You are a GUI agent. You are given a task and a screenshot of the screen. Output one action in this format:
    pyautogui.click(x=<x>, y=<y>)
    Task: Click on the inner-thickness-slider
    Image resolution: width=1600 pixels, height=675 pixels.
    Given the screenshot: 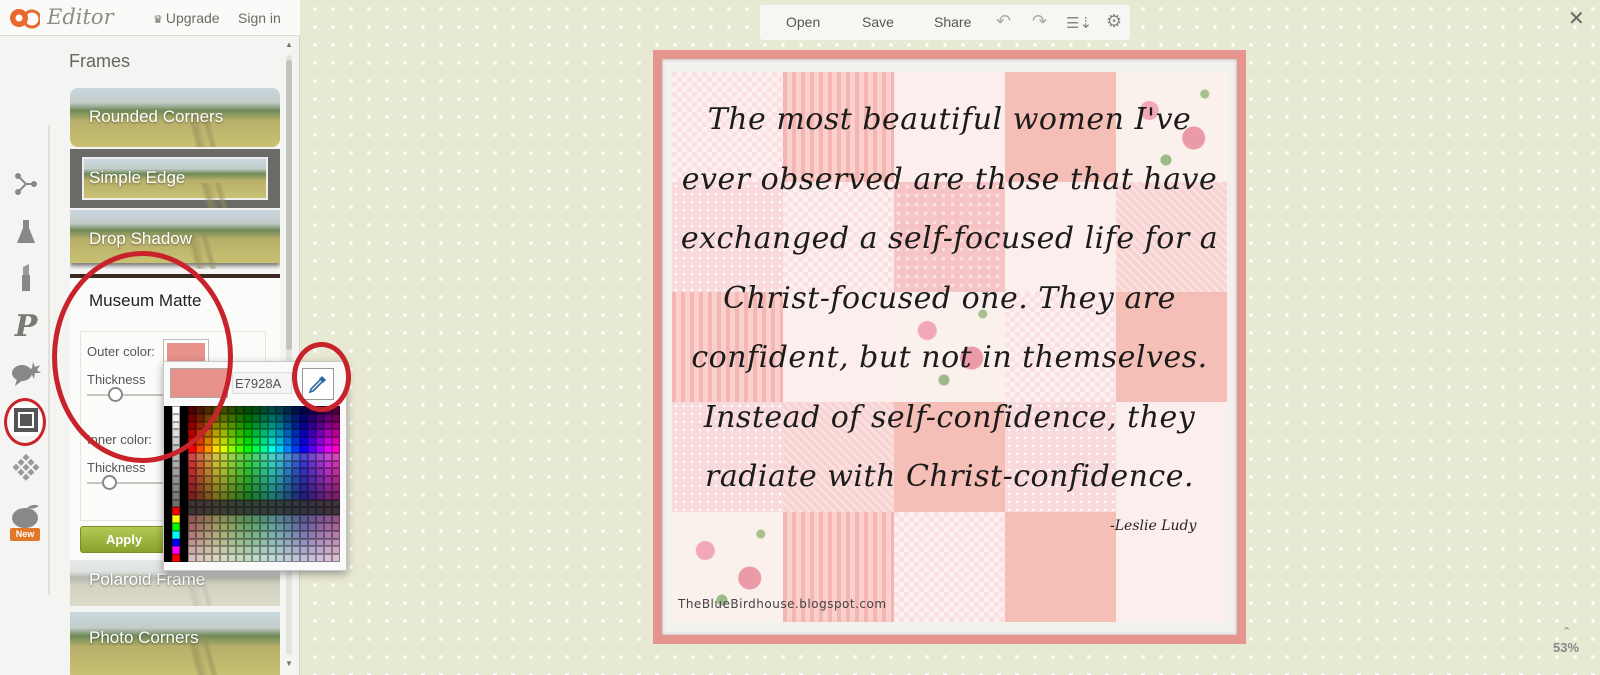 What is the action you would take?
    pyautogui.click(x=127, y=483)
    